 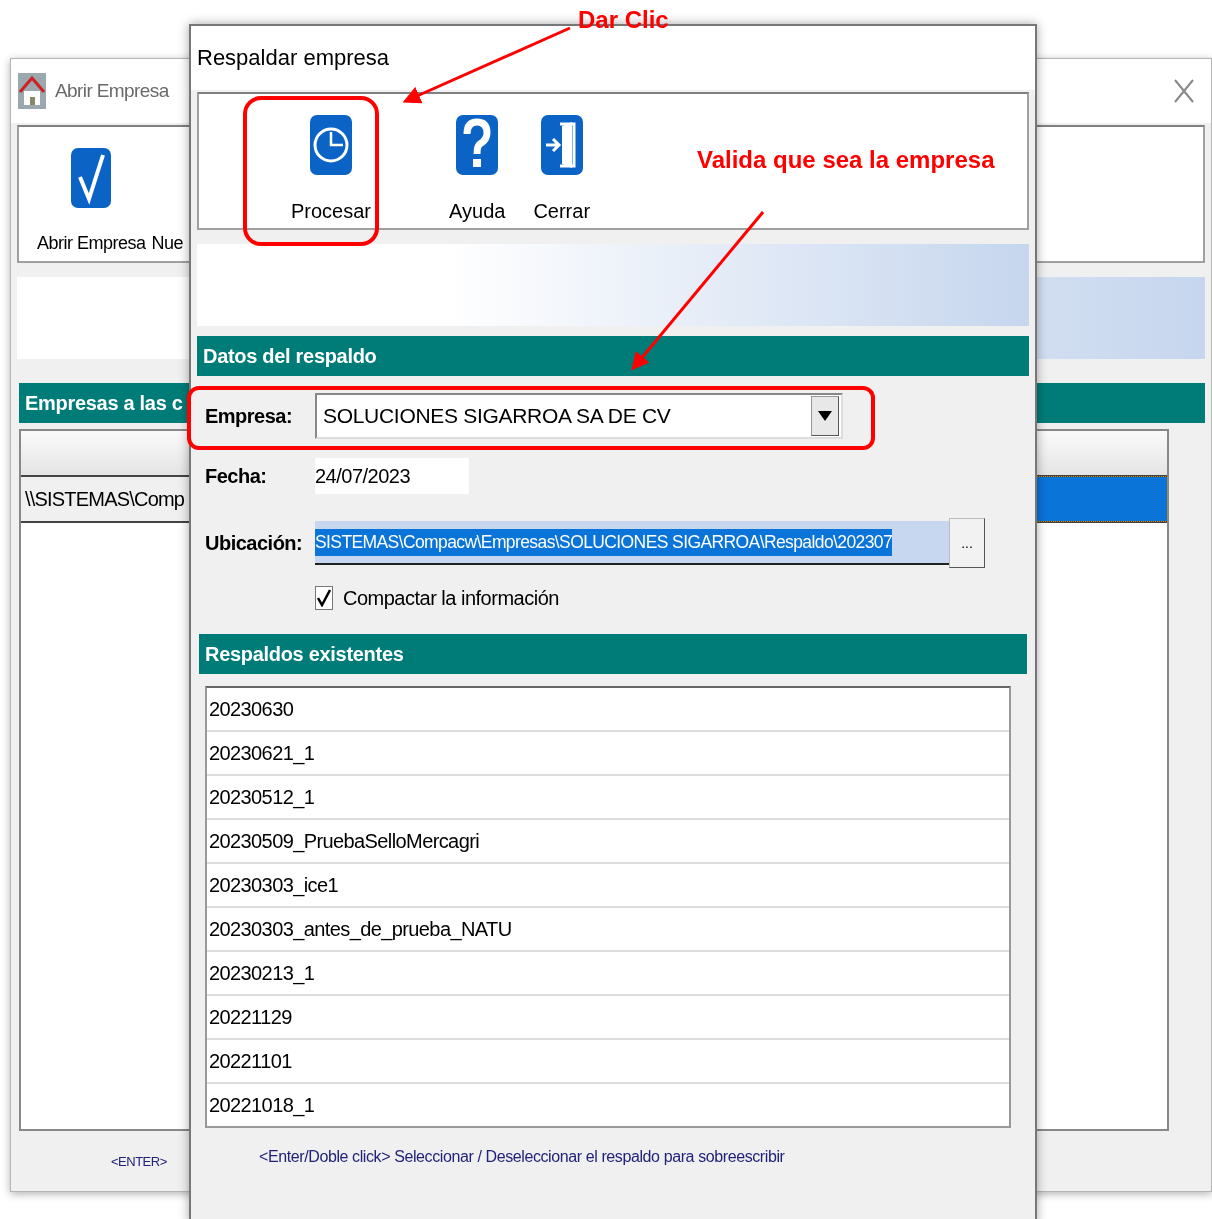 I want to click on house-icon, so click(x=32, y=91).